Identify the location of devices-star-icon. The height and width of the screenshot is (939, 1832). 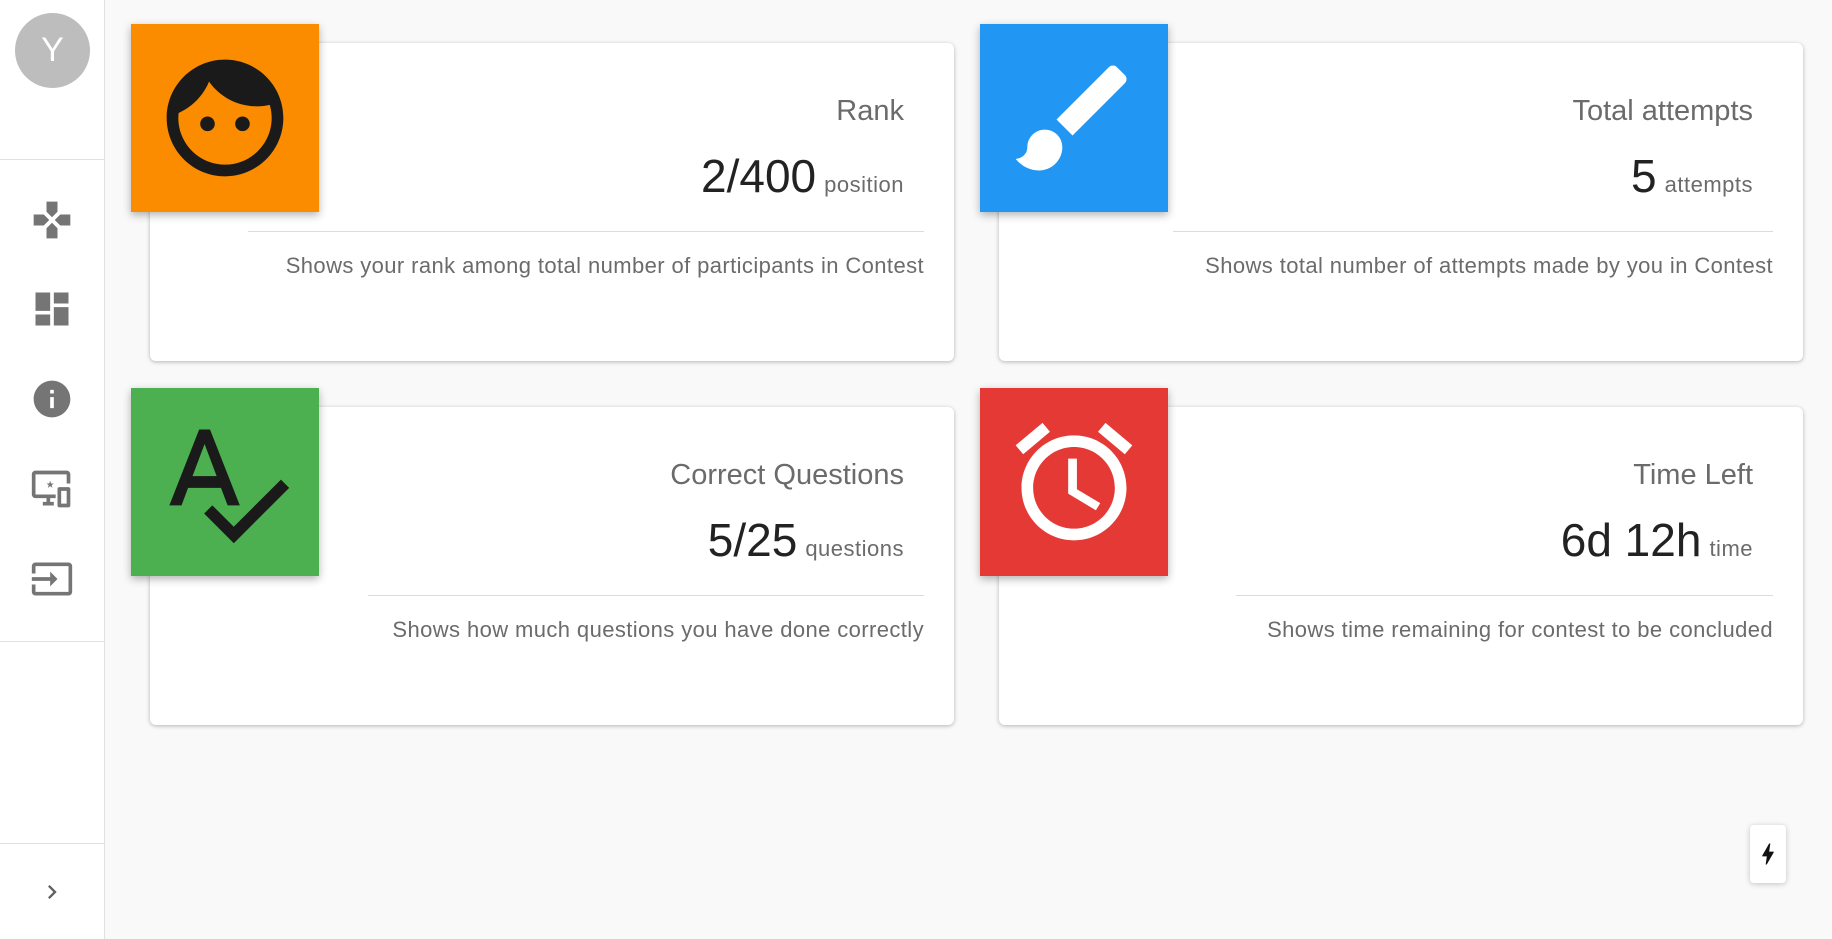
(51, 489).